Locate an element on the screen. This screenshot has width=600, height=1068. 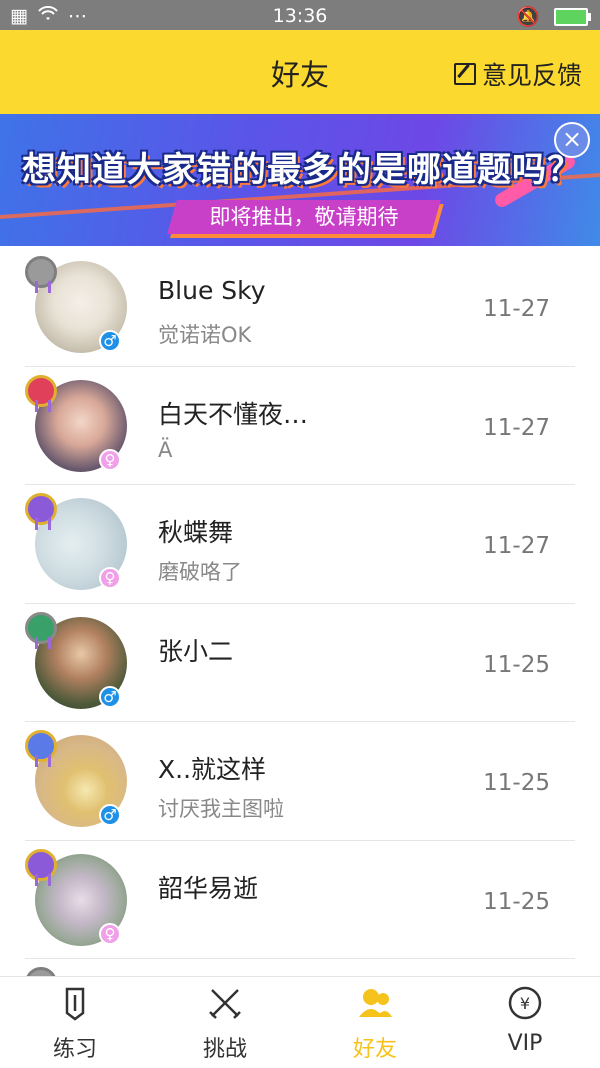
friend-row is located at coordinates (300, 967).